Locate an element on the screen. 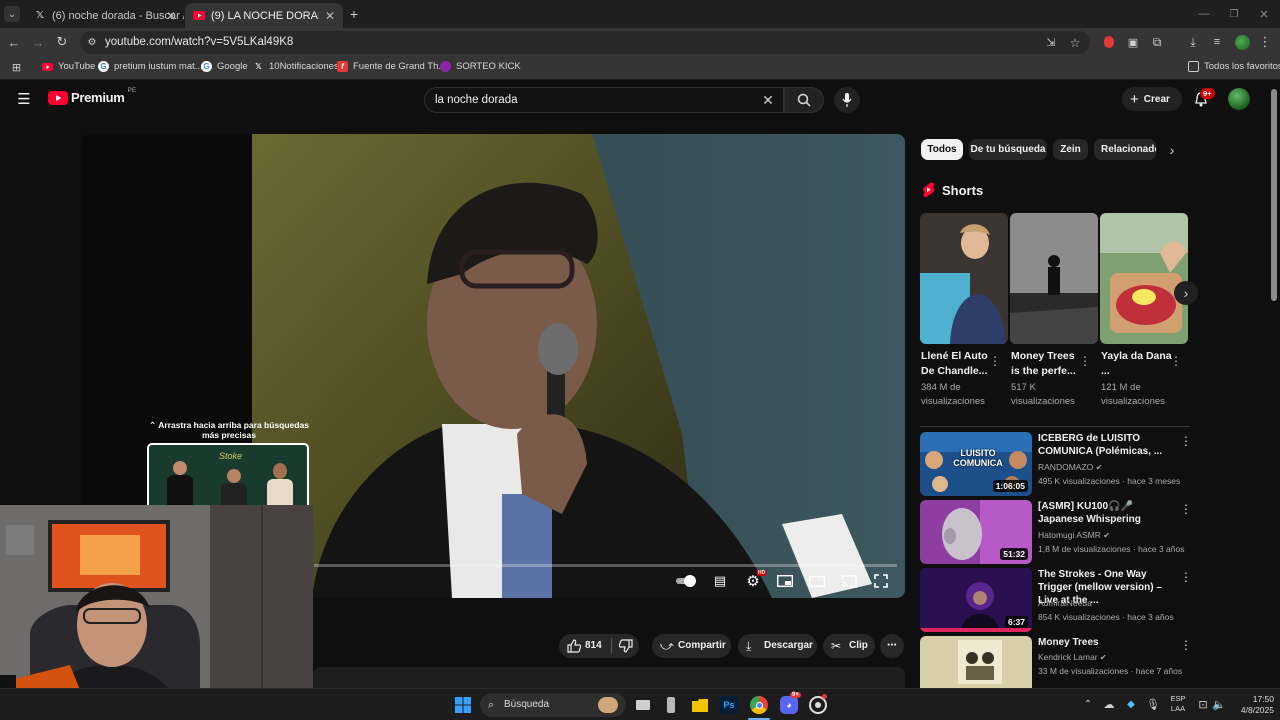 This screenshot has height=720, width=1280. video-thumbnail: 6:37 is located at coordinates (976, 600).